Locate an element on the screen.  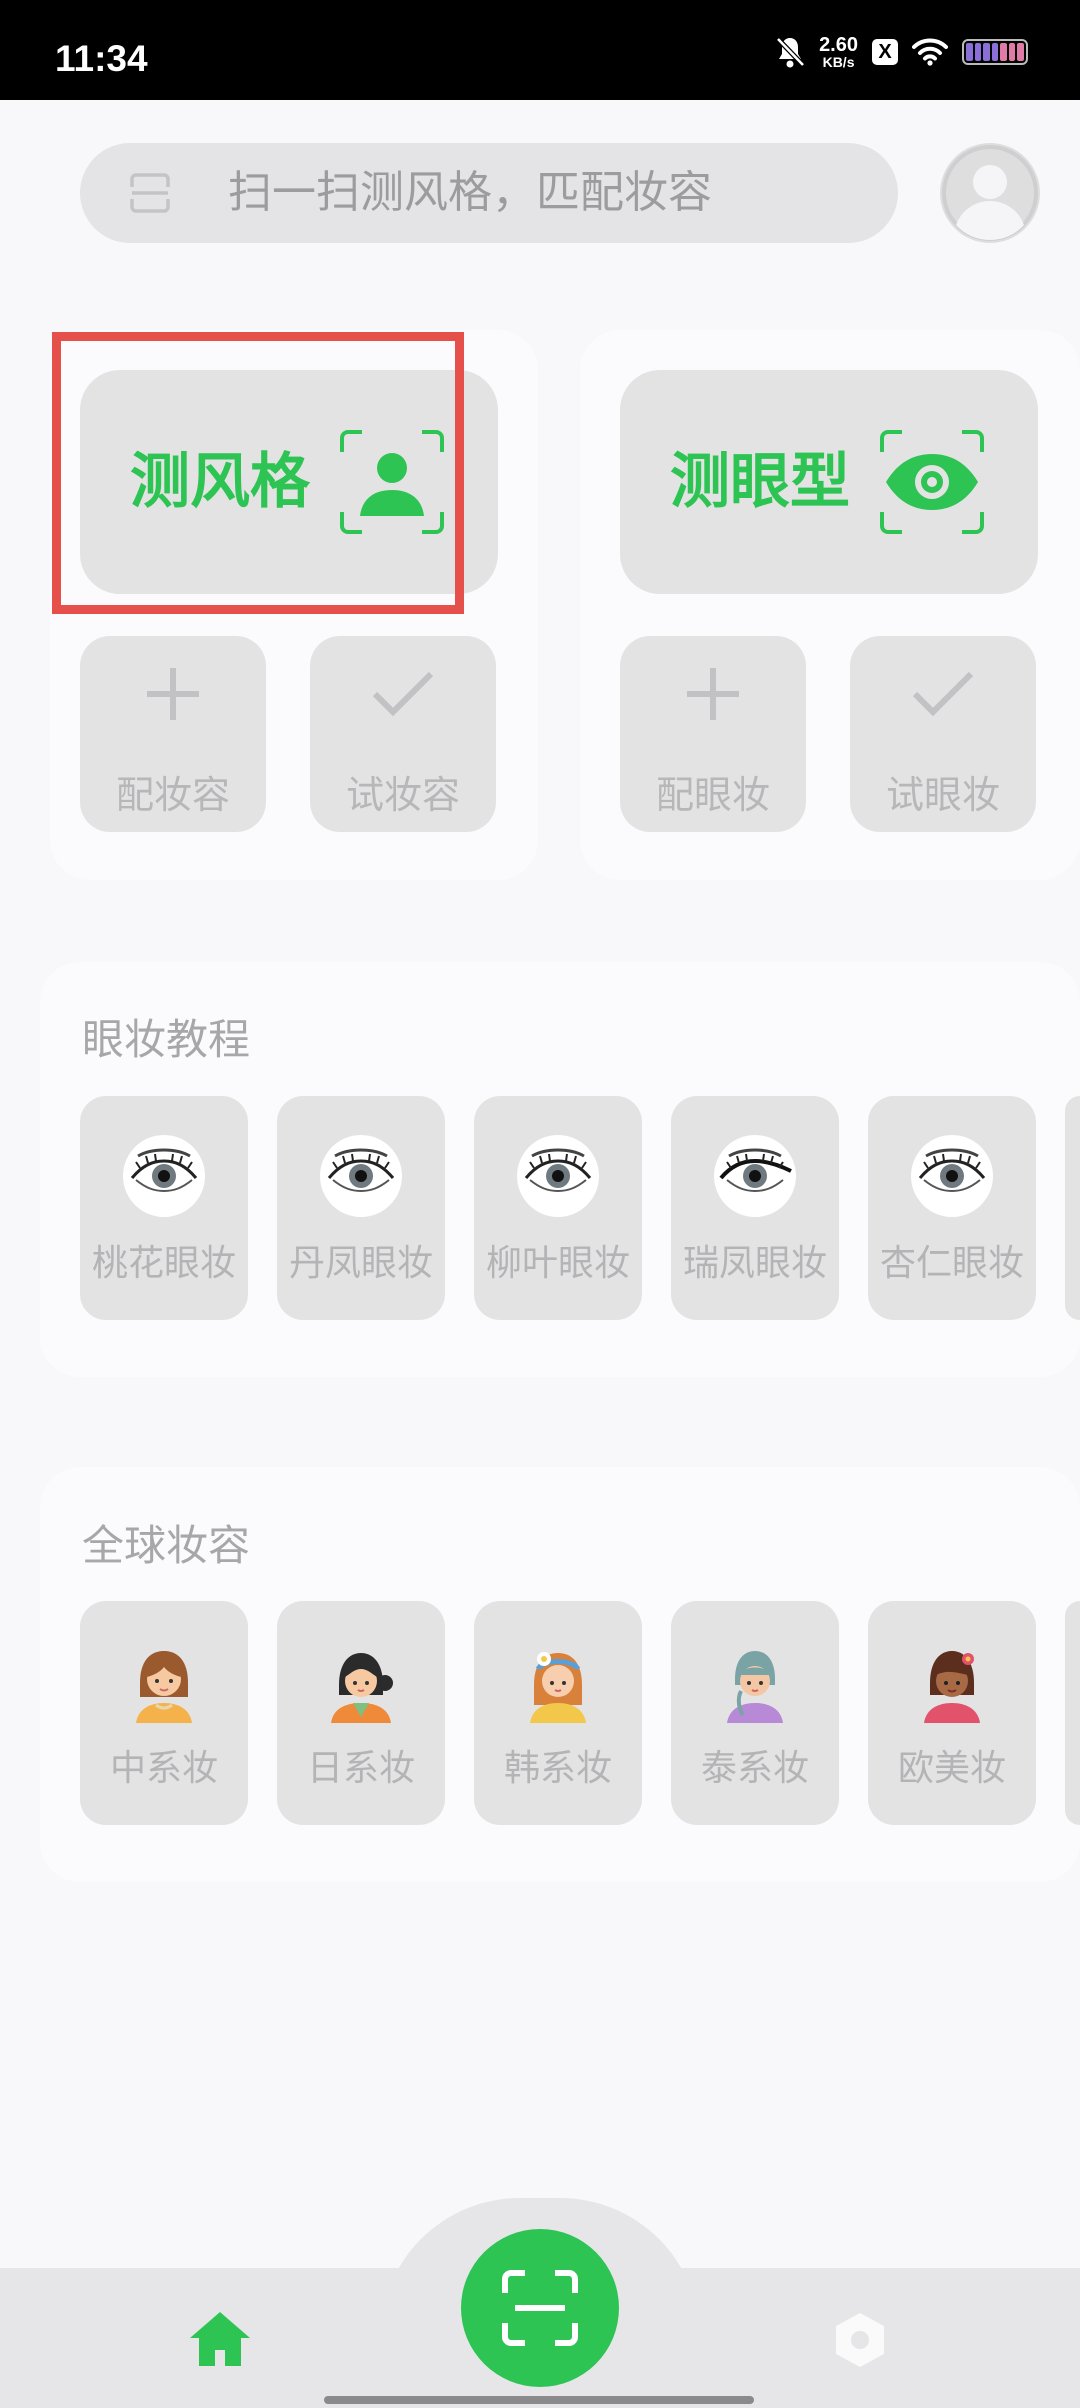
eye-tutorial-item: 丹凤眼妆 is located at coordinates (361, 1208).